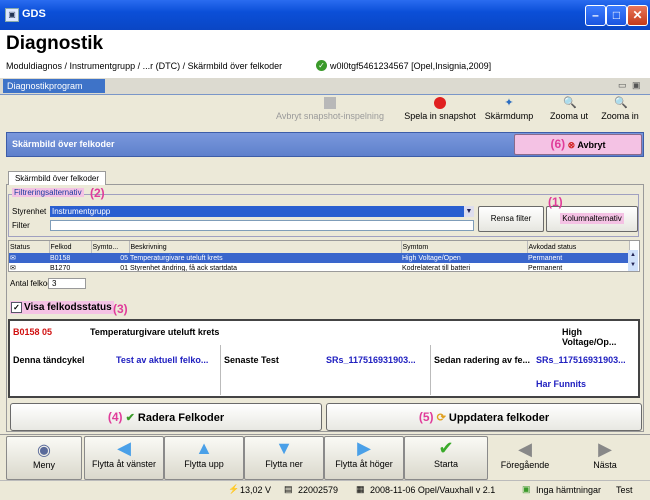 Image resolution: width=650 pixels, height=500 pixels. What do you see at coordinates (318, 490) in the screenshot?
I see `device-id: 22002579` at bounding box center [318, 490].